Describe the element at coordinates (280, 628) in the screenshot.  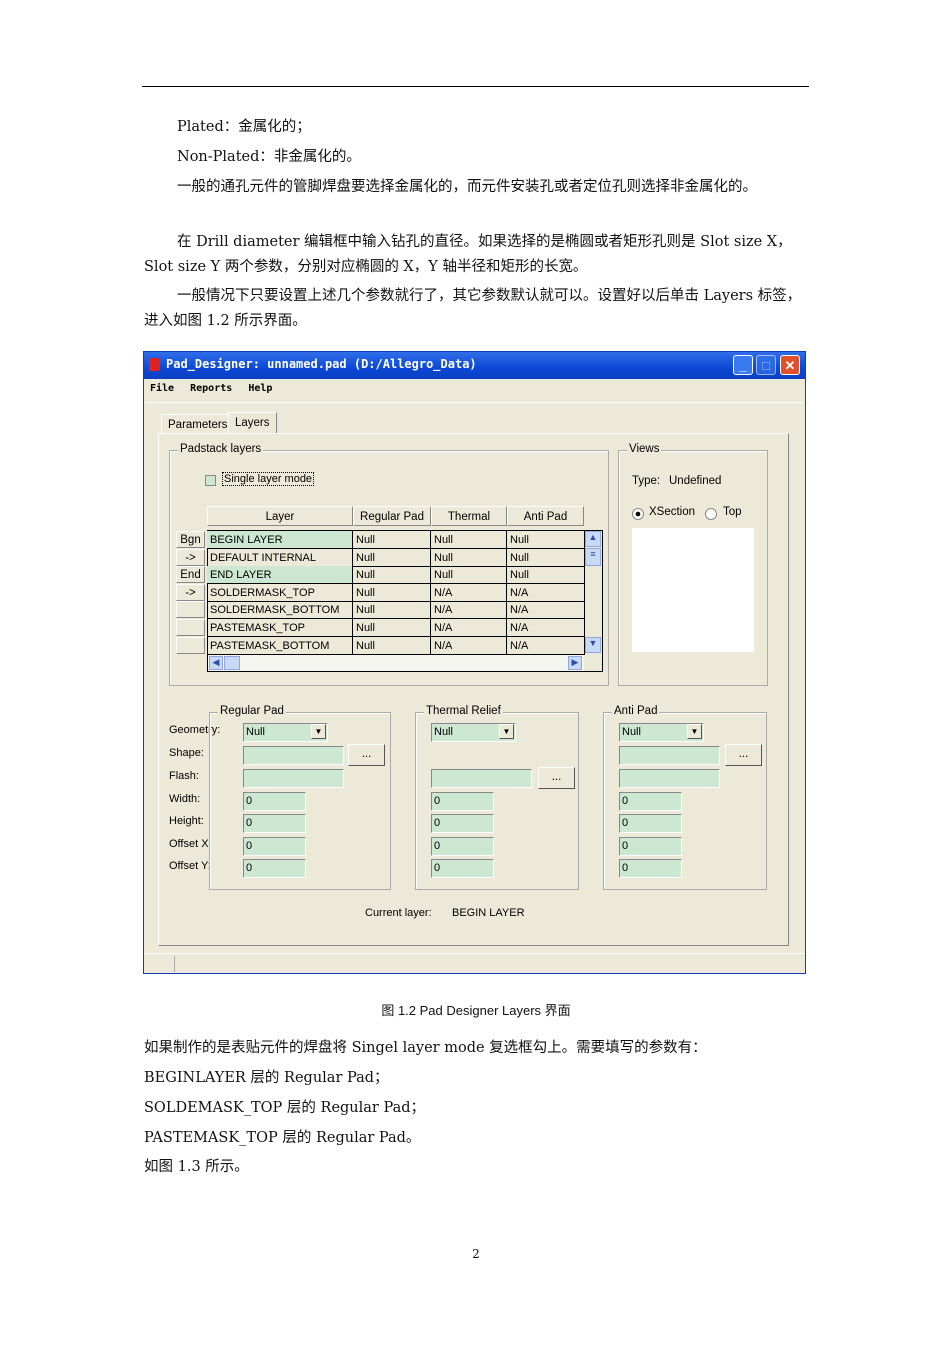
I see `table-cell-layer: PASTEMASK_TOP` at that location.